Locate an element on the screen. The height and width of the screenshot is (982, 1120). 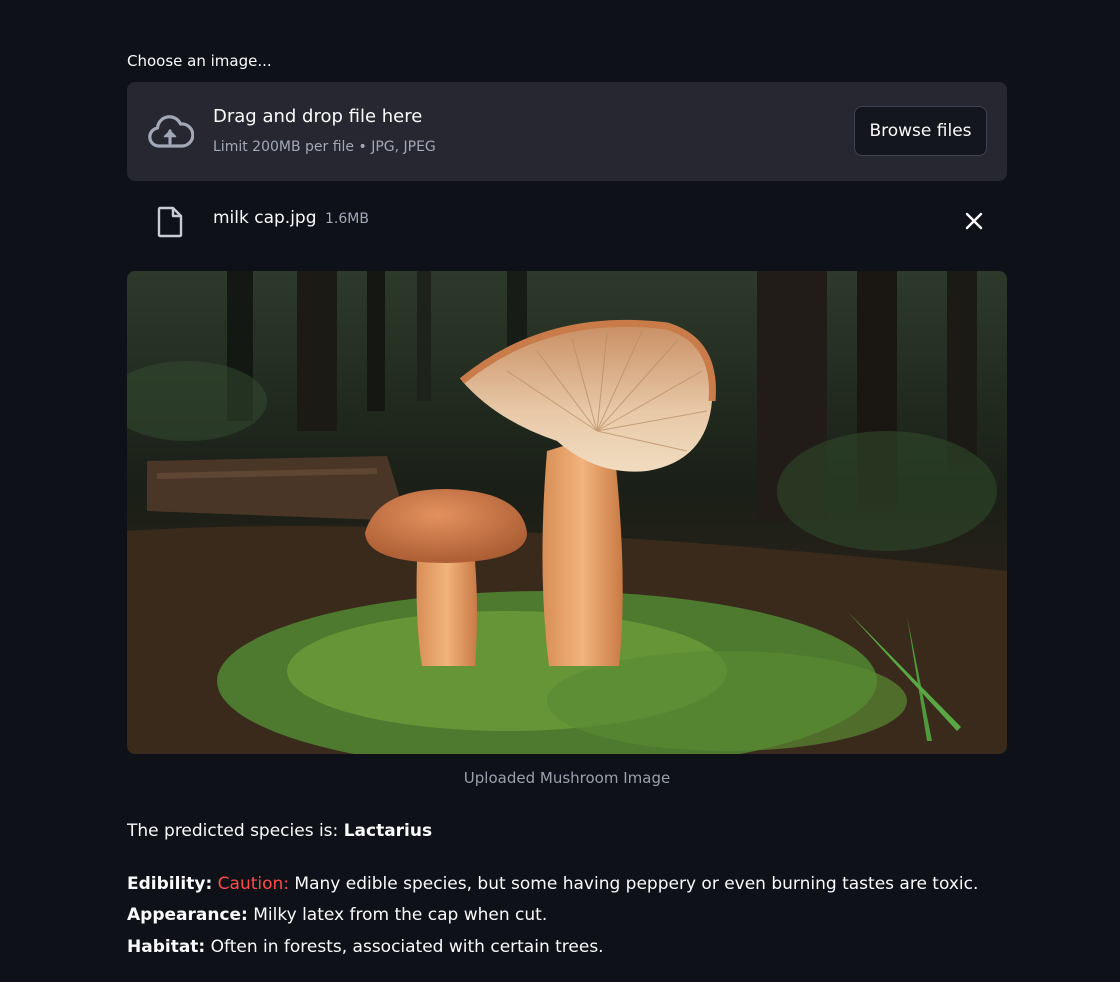
prediction-text: The predicted species is: Lactarius is located at coordinates (279, 831).